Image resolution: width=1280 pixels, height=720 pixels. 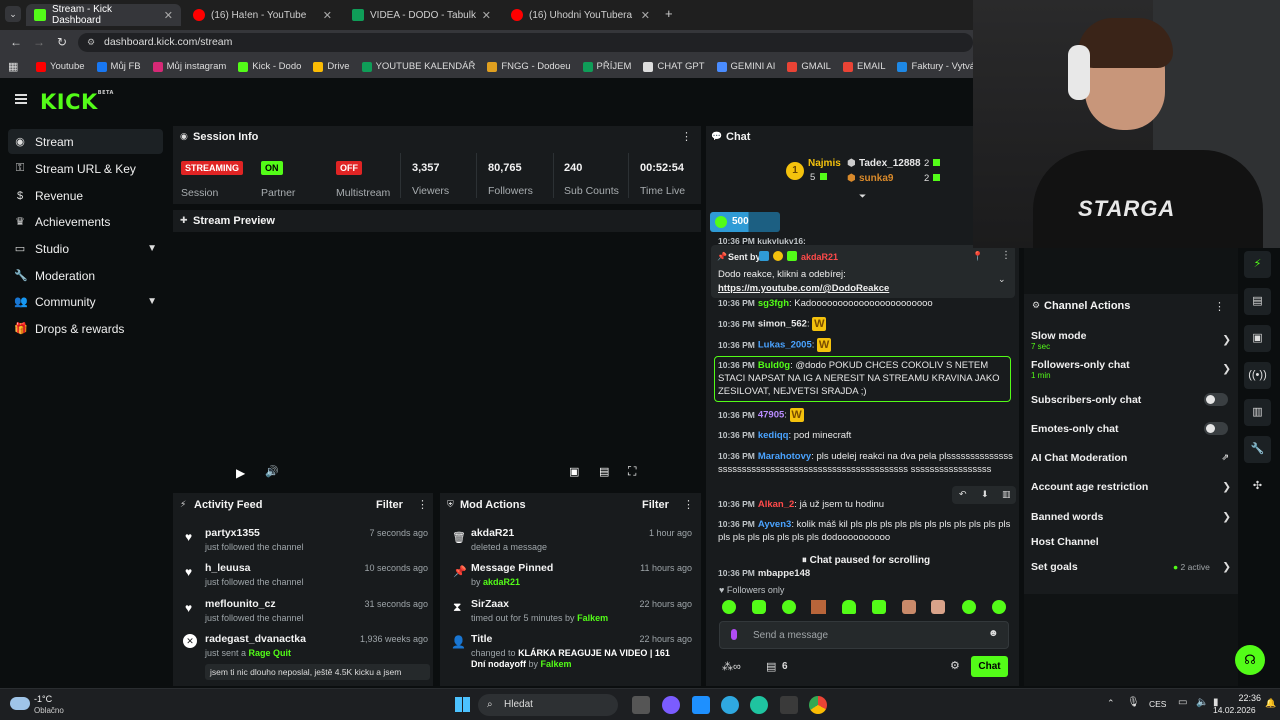 What do you see at coordinates (1234, 710) in the screenshot?
I see `clock-date: 14.02.2026` at bounding box center [1234, 710].